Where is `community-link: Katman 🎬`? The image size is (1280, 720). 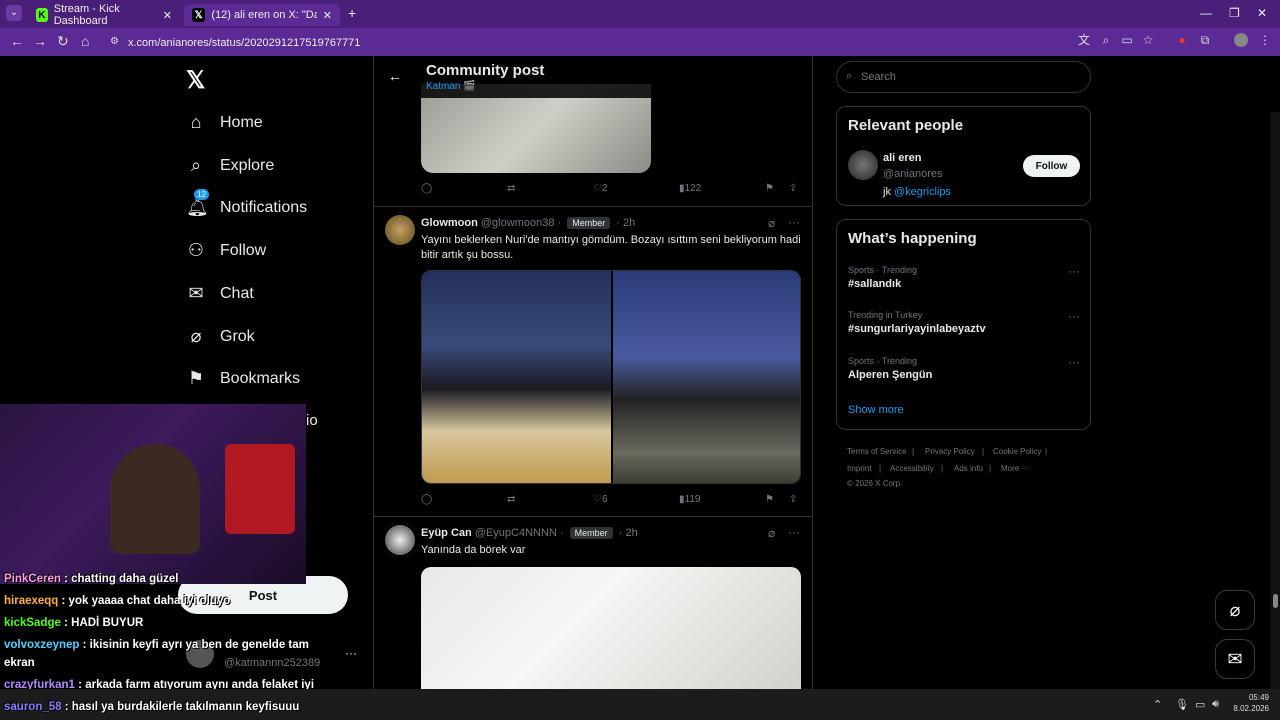 community-link: Katman 🎬 is located at coordinates (451, 86).